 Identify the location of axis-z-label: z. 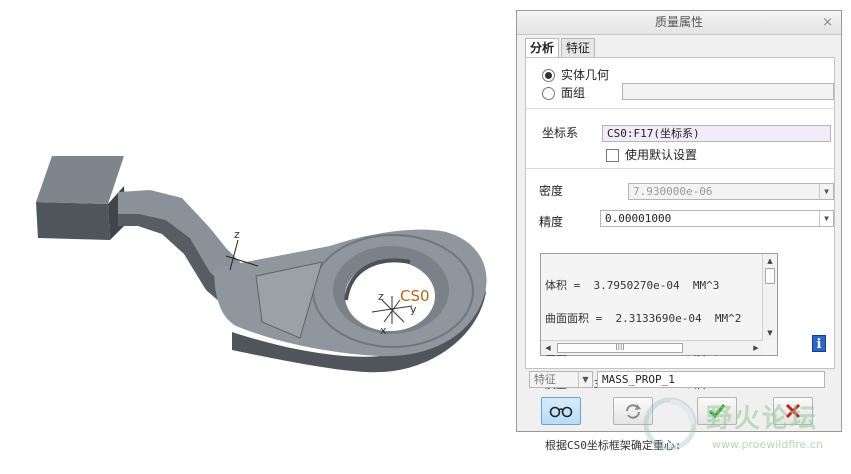
(381, 296).